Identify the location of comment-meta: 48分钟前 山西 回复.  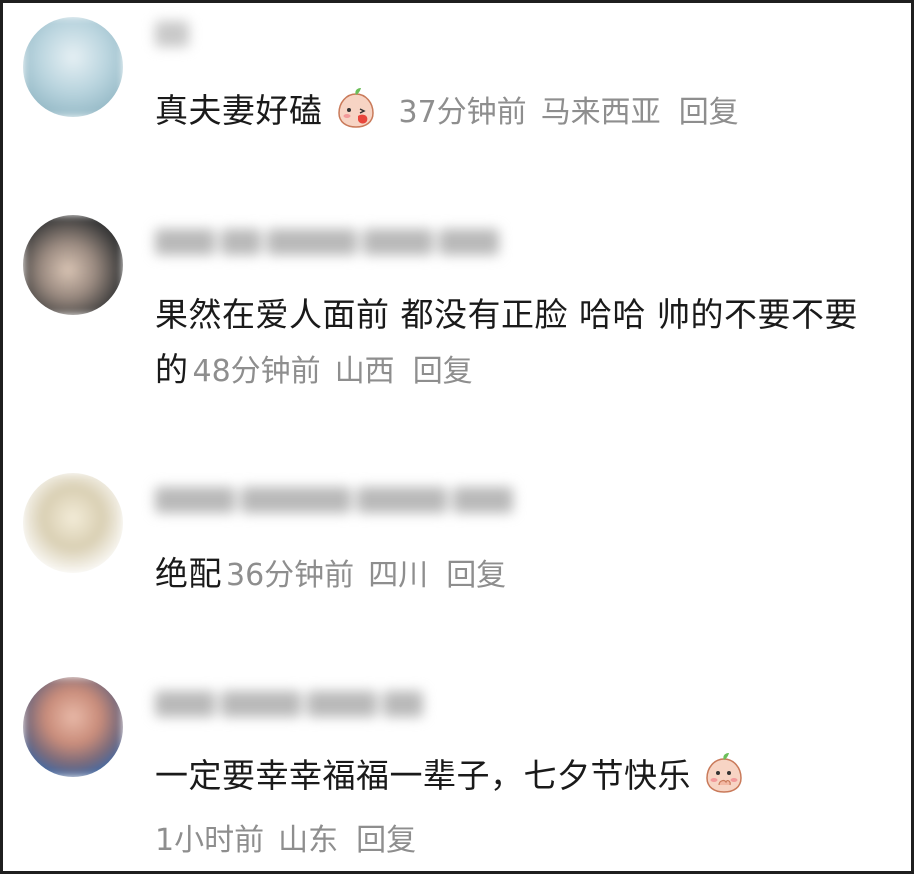
(333, 371).